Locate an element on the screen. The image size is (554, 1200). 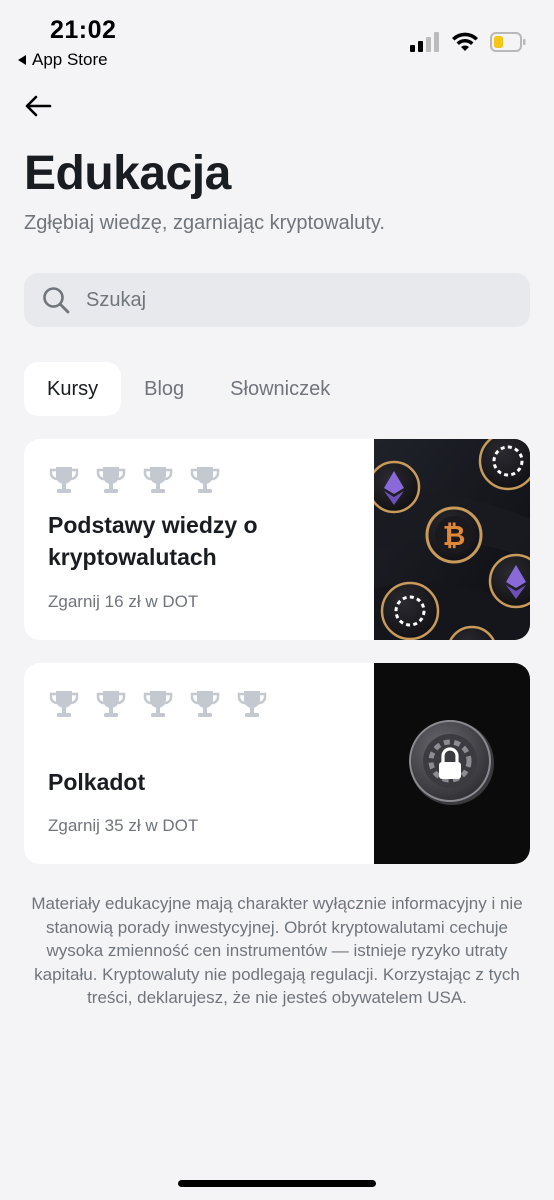
cellular-signal-icon is located at coordinates (424, 42).